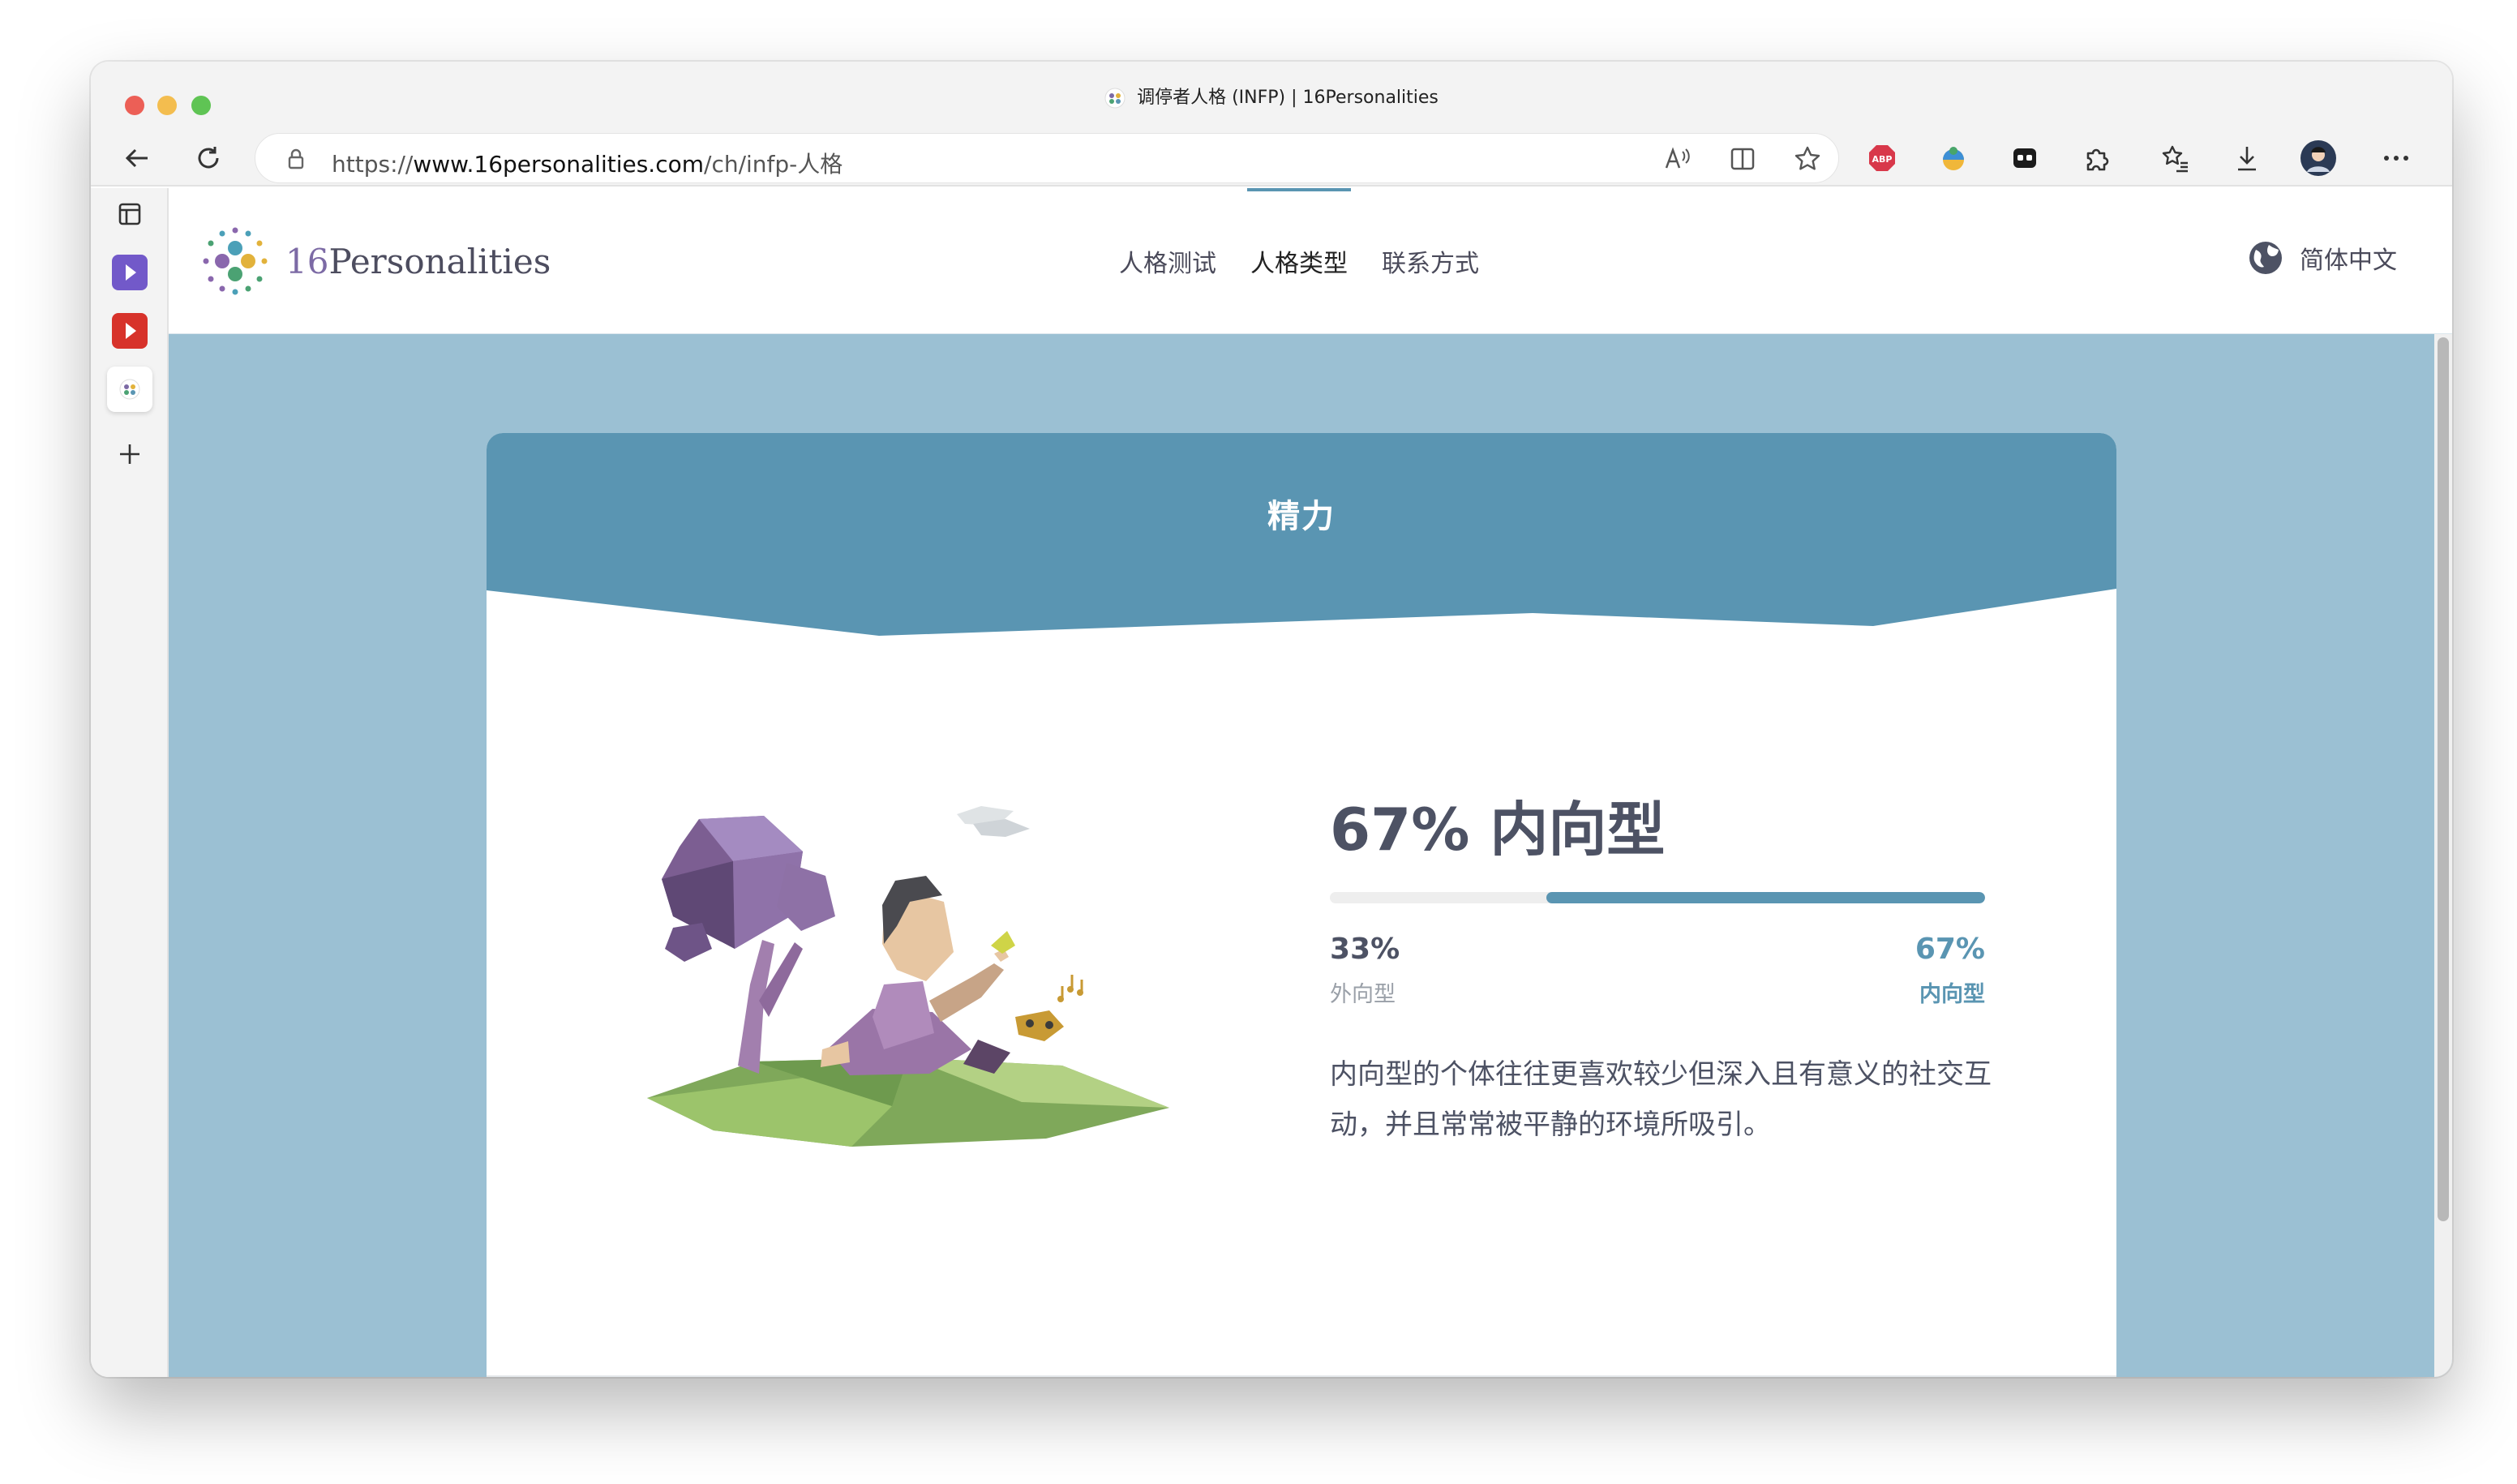  What do you see at coordinates (2348, 261) in the screenshot?
I see `language-label: 简体中文` at bounding box center [2348, 261].